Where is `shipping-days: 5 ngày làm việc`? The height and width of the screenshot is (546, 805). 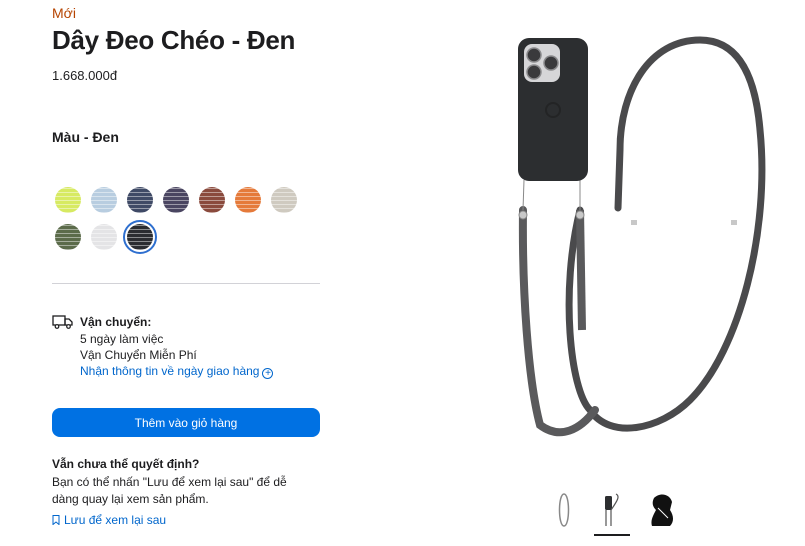 shipping-days: 5 ngày làm việc is located at coordinates (122, 339).